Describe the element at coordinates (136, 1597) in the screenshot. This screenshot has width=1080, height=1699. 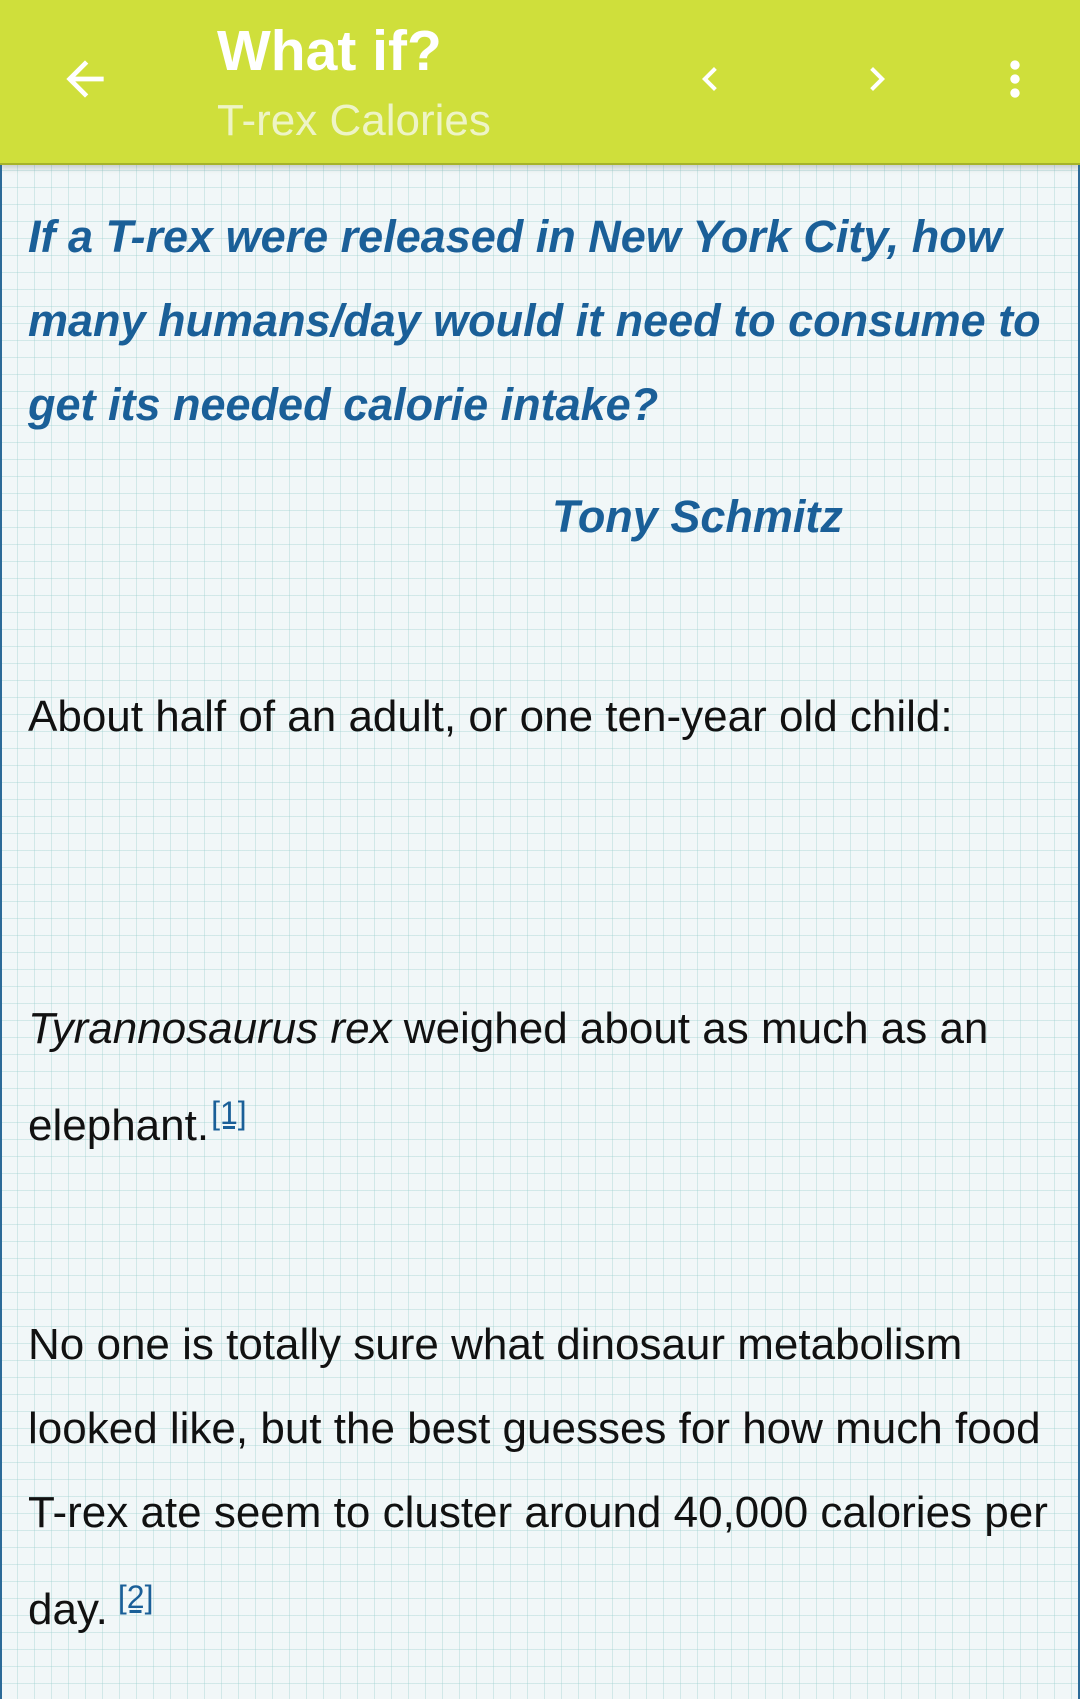
I see `footnote-link-2: [2]` at that location.